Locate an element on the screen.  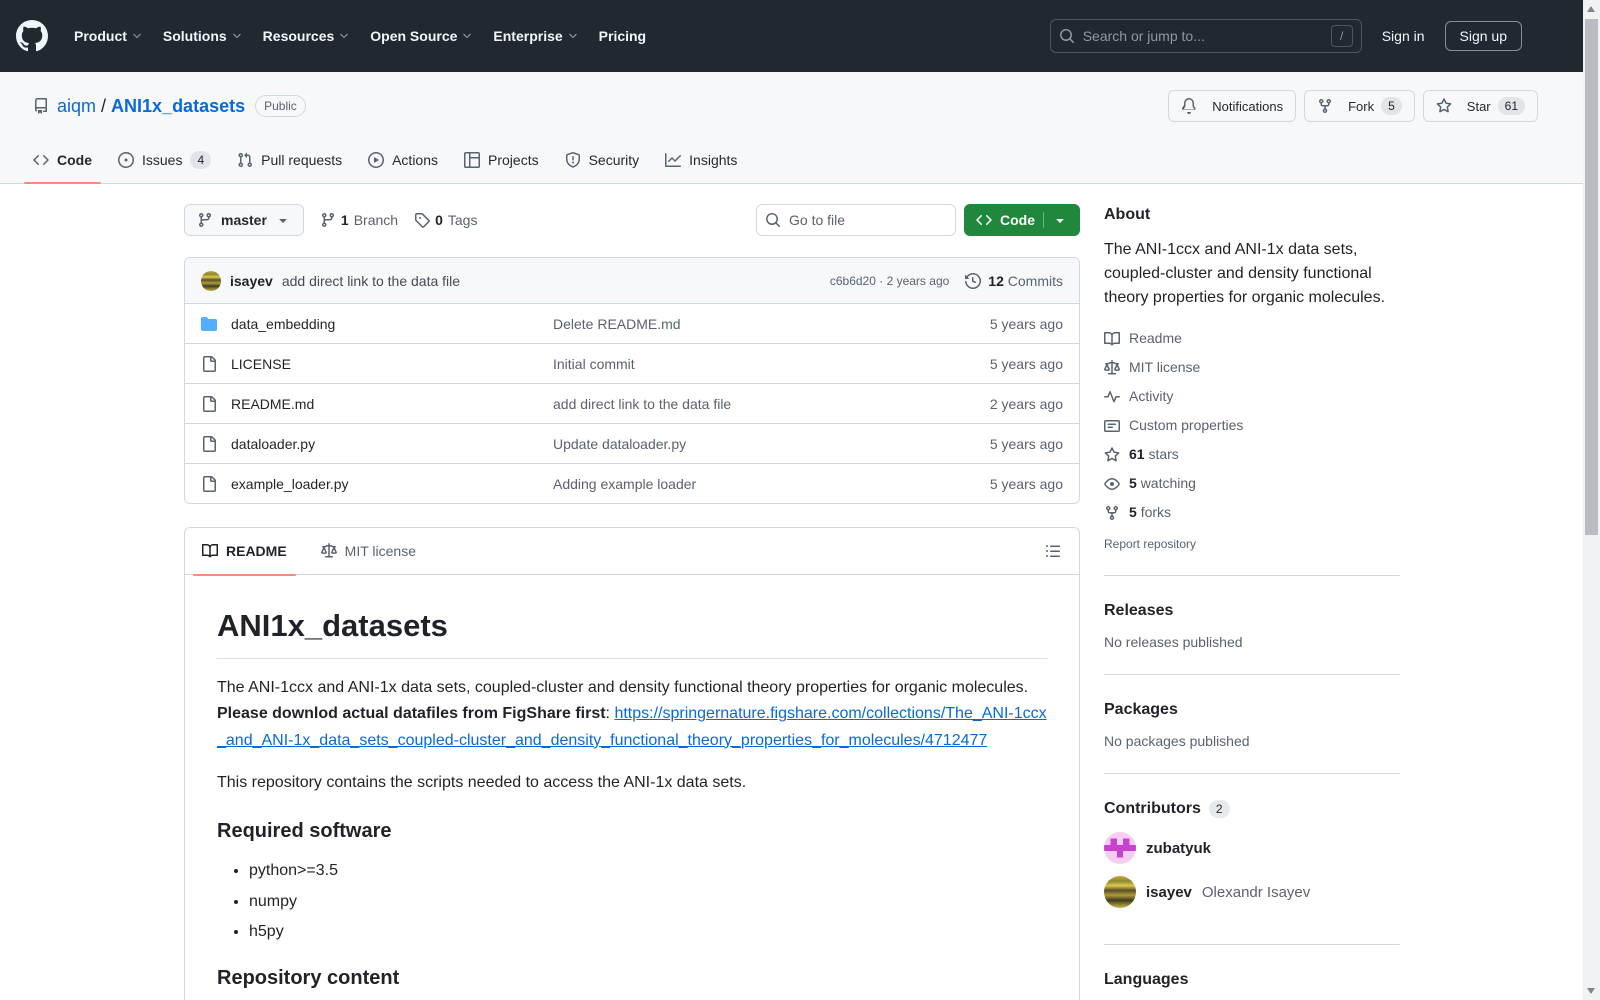
graph-icon is located at coordinates (673, 160).